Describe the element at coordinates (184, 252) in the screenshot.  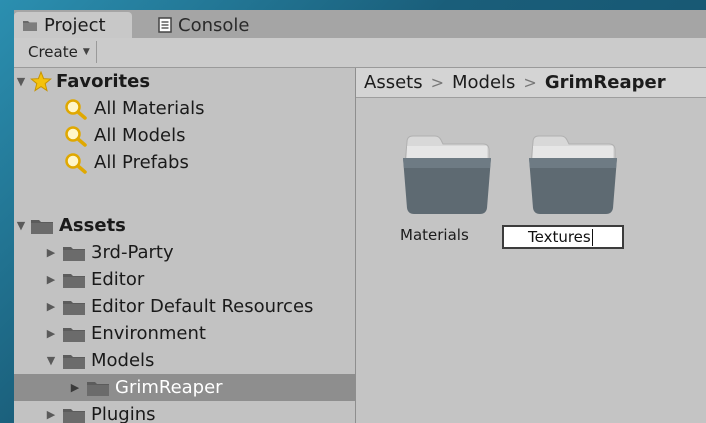
I see `tree-folder-3rd-party: ▶ 3rd-Party` at that location.